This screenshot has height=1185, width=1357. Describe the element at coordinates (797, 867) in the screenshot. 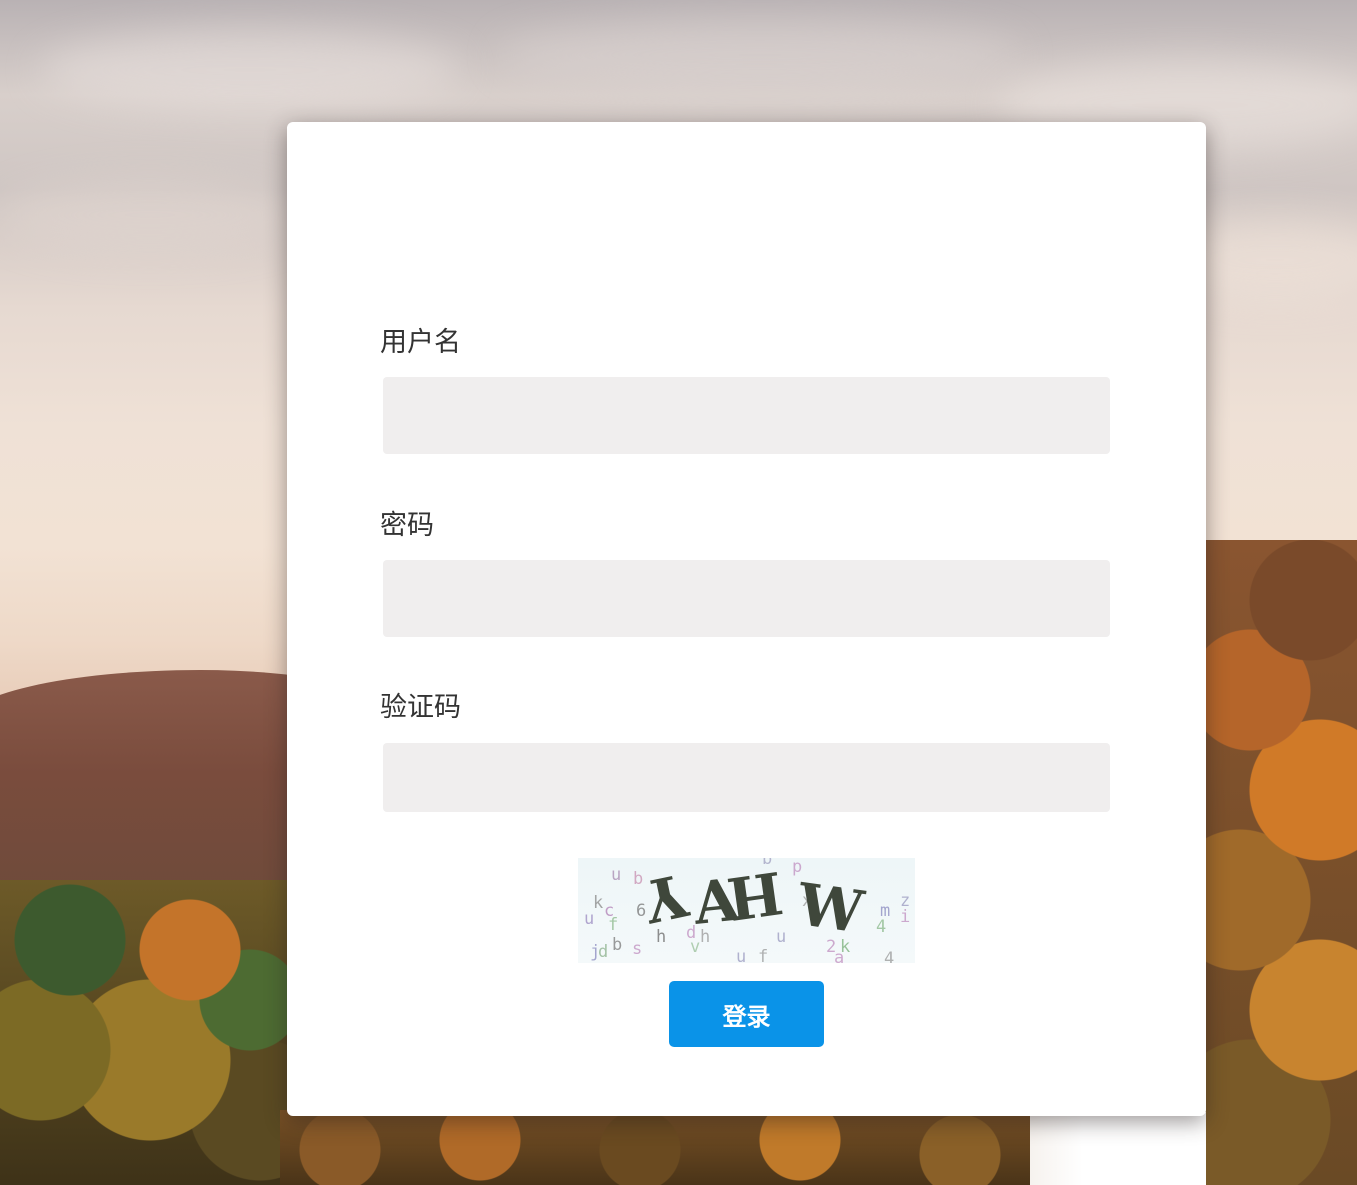

I see `svg-text: p` at that location.